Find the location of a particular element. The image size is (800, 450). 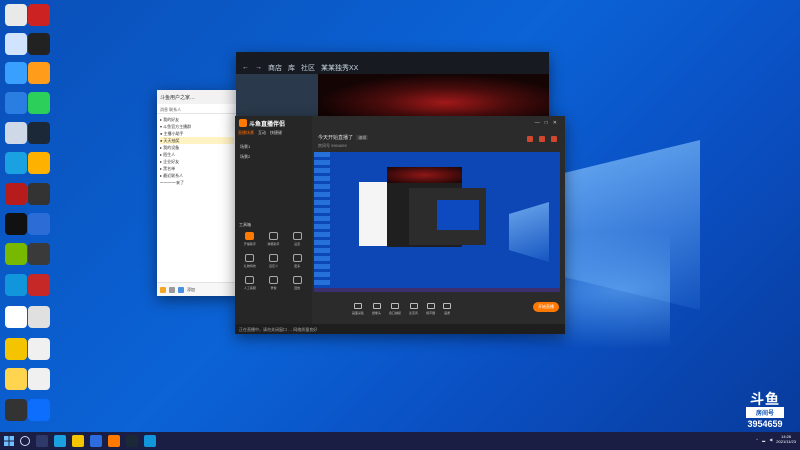

file-explorer-icon is located at coordinates (78, 441).